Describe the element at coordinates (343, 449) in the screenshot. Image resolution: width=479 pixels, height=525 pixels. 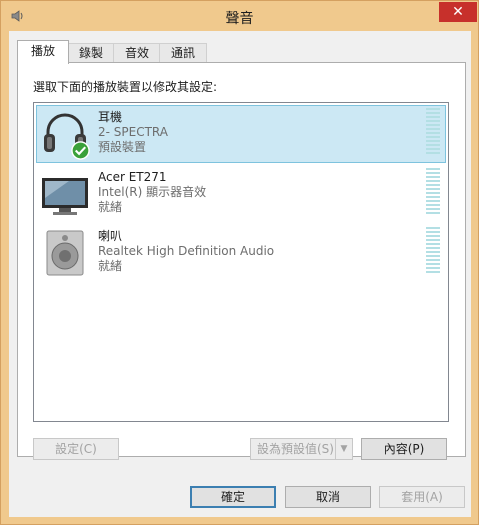
I see `chevron-down-icon: ▼` at that location.